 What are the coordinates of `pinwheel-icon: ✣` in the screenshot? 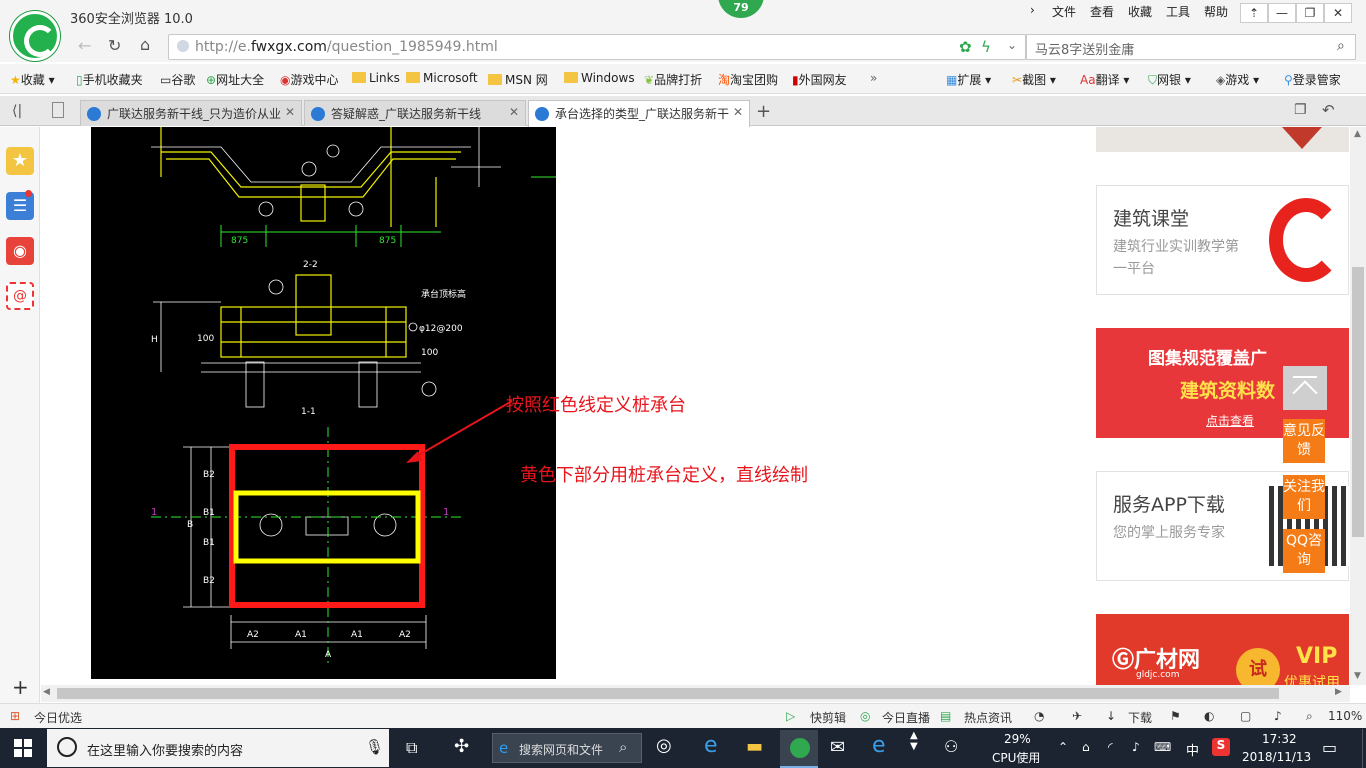 It's located at (461, 746).